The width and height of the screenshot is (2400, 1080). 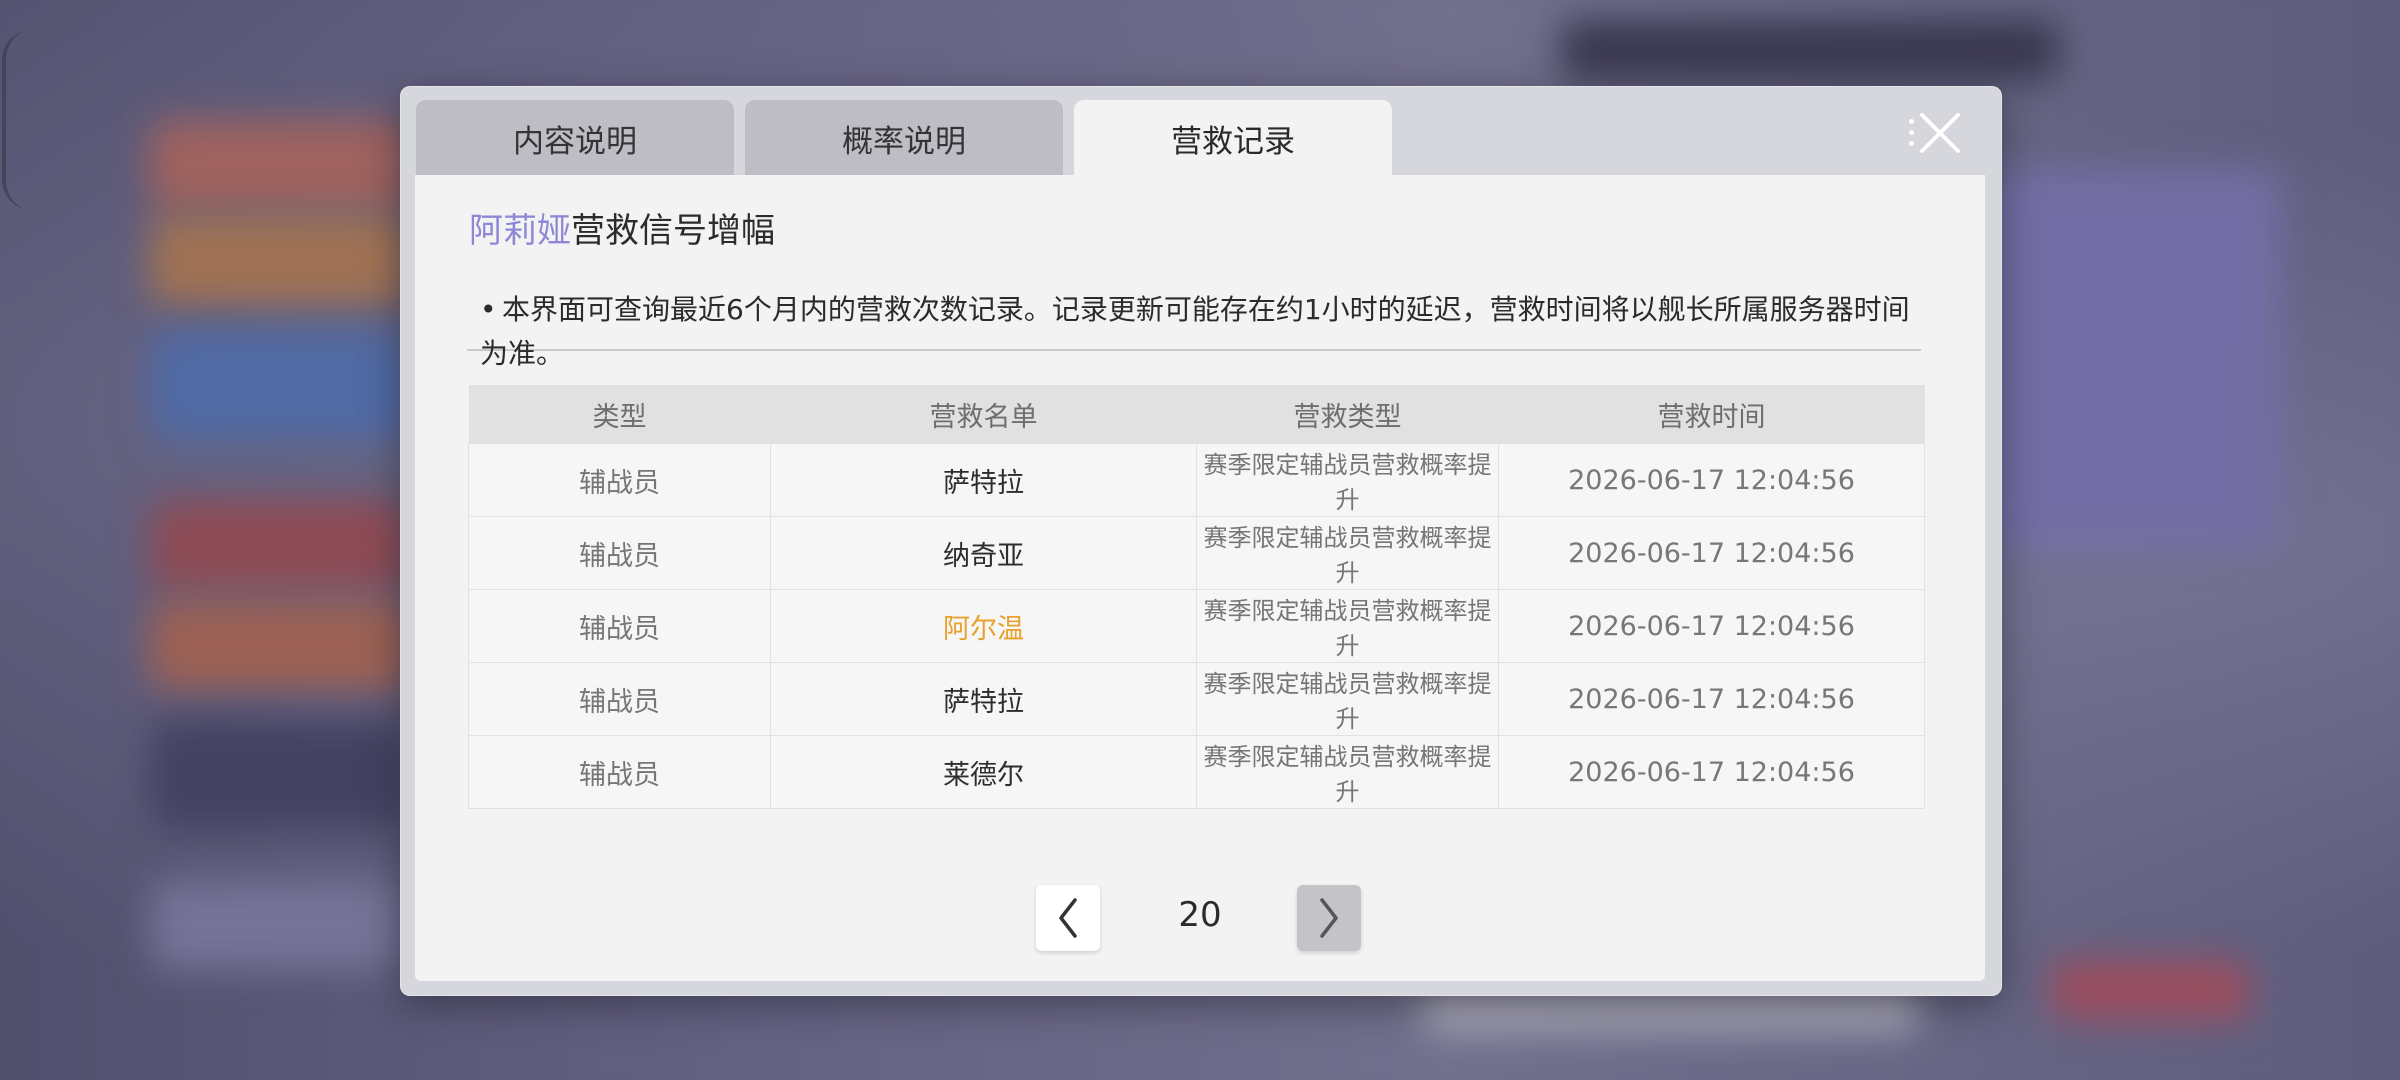 I want to click on title-text: 营救信号增幅, so click(x=673, y=231).